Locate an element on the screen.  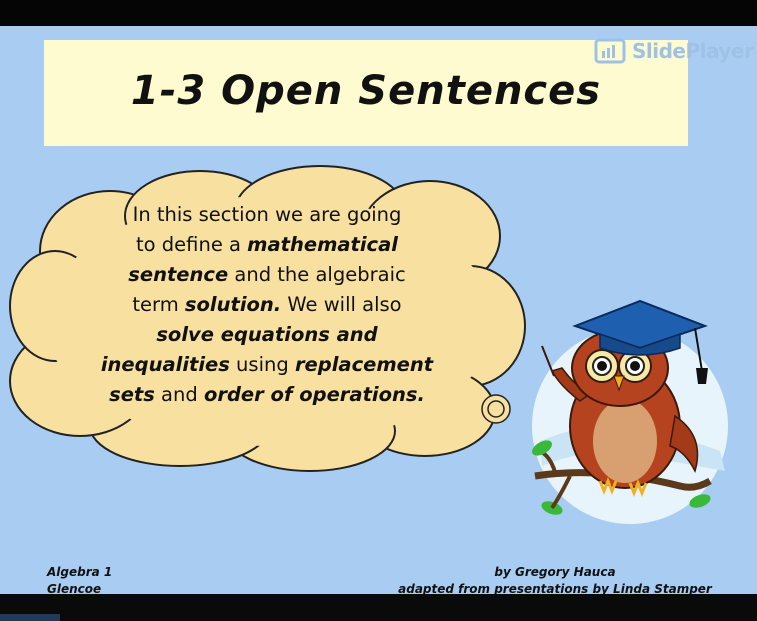
text-run: using is located at coordinates (262, 364).